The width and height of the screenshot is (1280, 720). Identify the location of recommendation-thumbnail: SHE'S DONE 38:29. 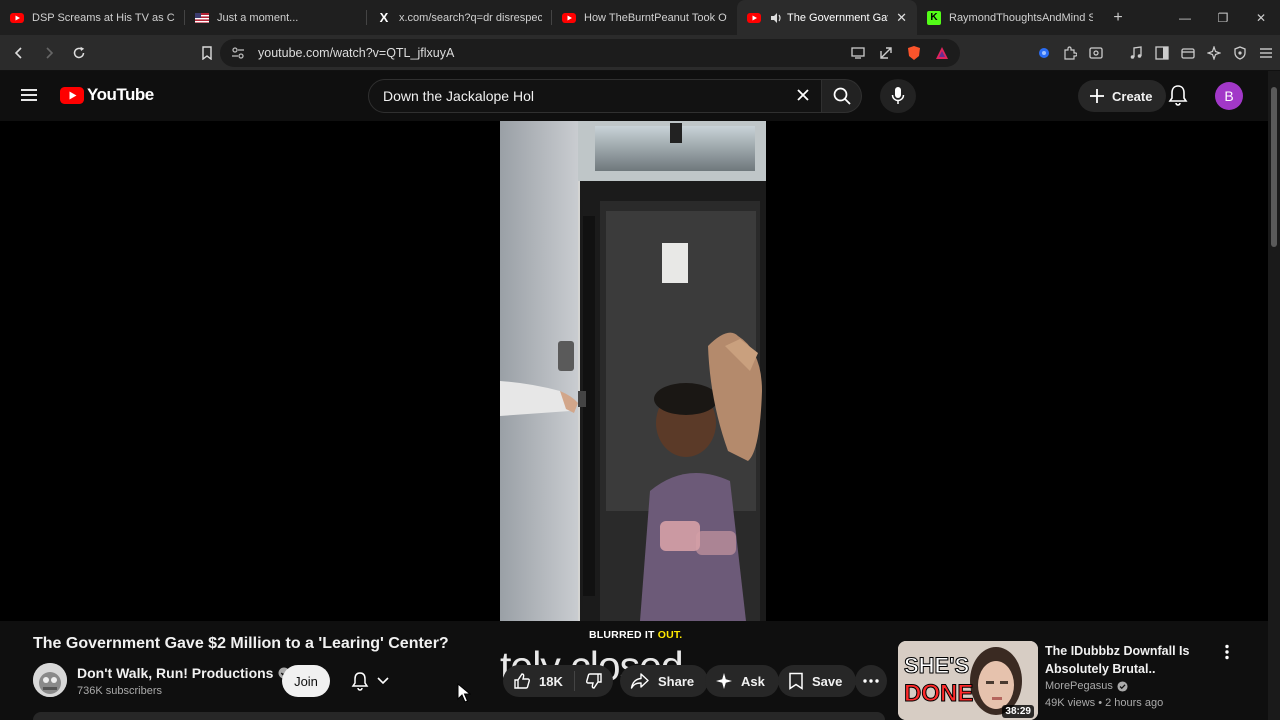
(968, 680).